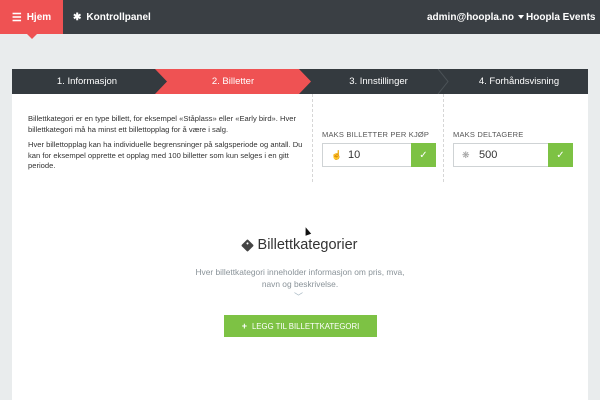 Image resolution: width=600 pixels, height=400 pixels. Describe the element at coordinates (470, 17) in the screenshot. I see `user-email: admin@hoopla.no` at that location.